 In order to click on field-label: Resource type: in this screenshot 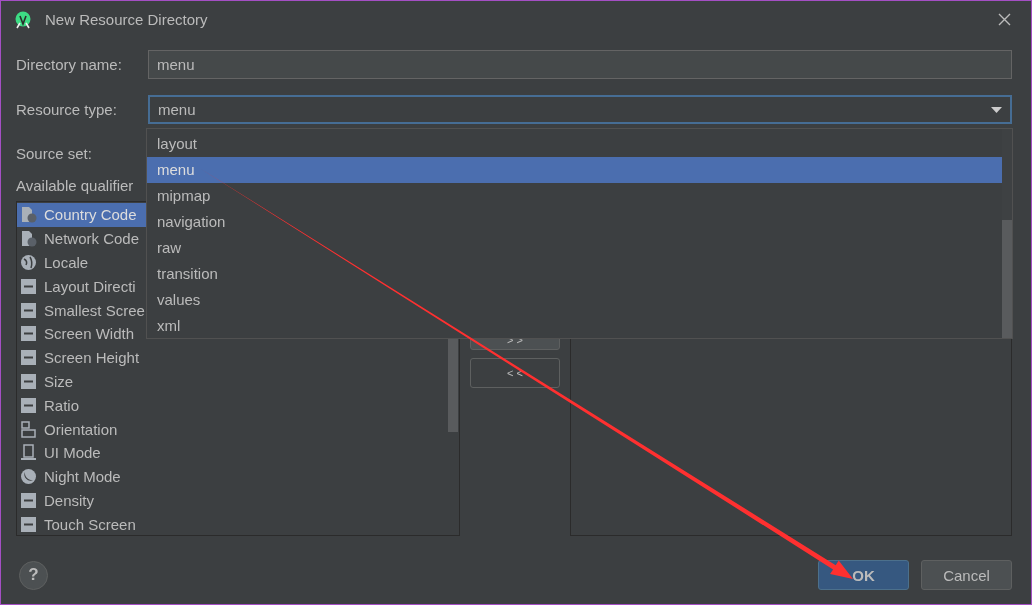, I will do `click(67, 109)`.